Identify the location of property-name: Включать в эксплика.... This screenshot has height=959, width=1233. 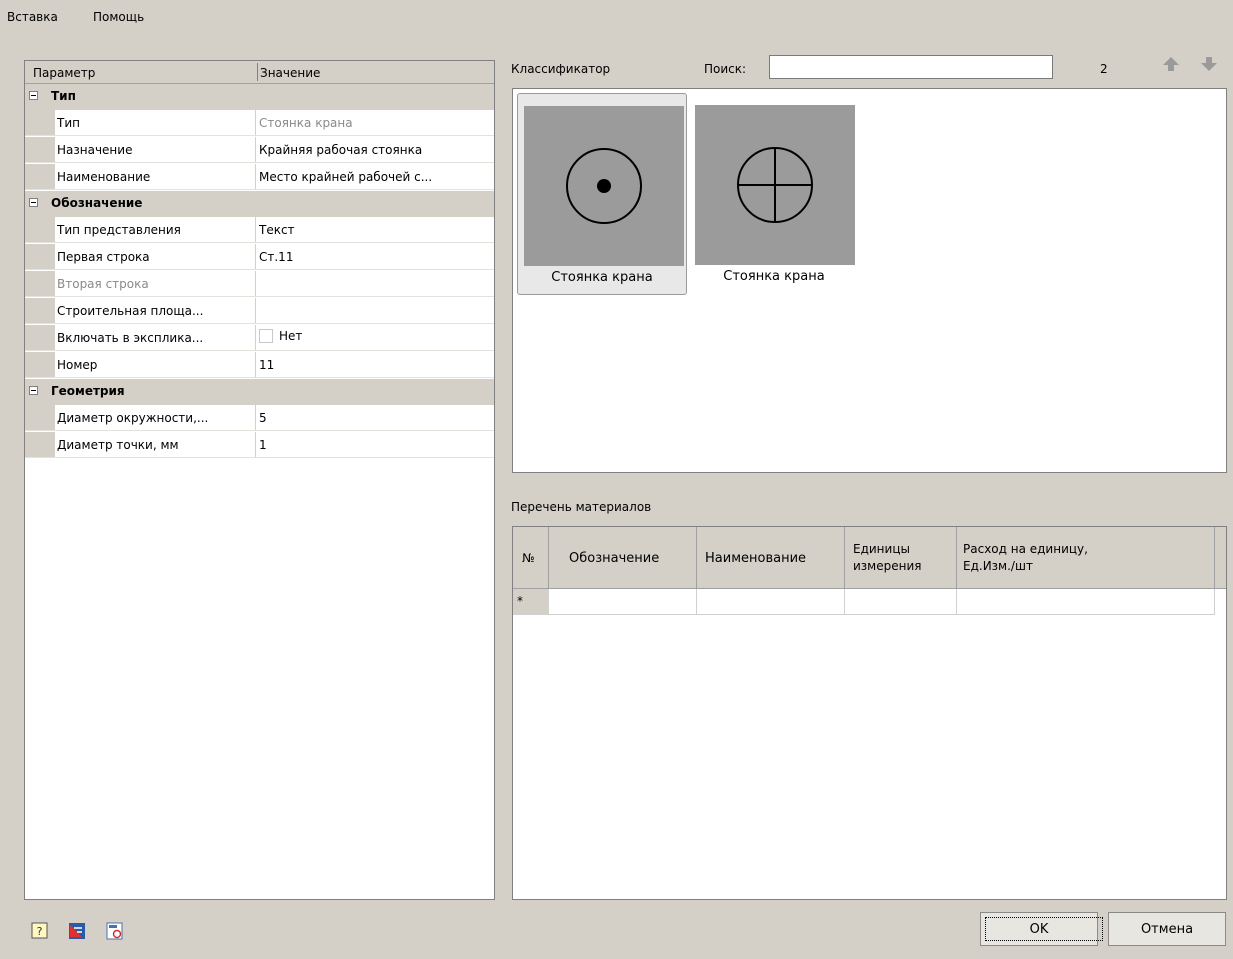
(130, 338).